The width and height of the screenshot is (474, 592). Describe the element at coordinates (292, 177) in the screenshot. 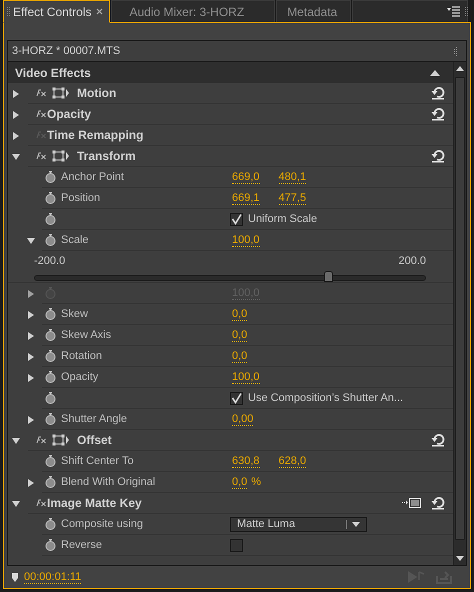

I see `value-field: 480,1` at that location.